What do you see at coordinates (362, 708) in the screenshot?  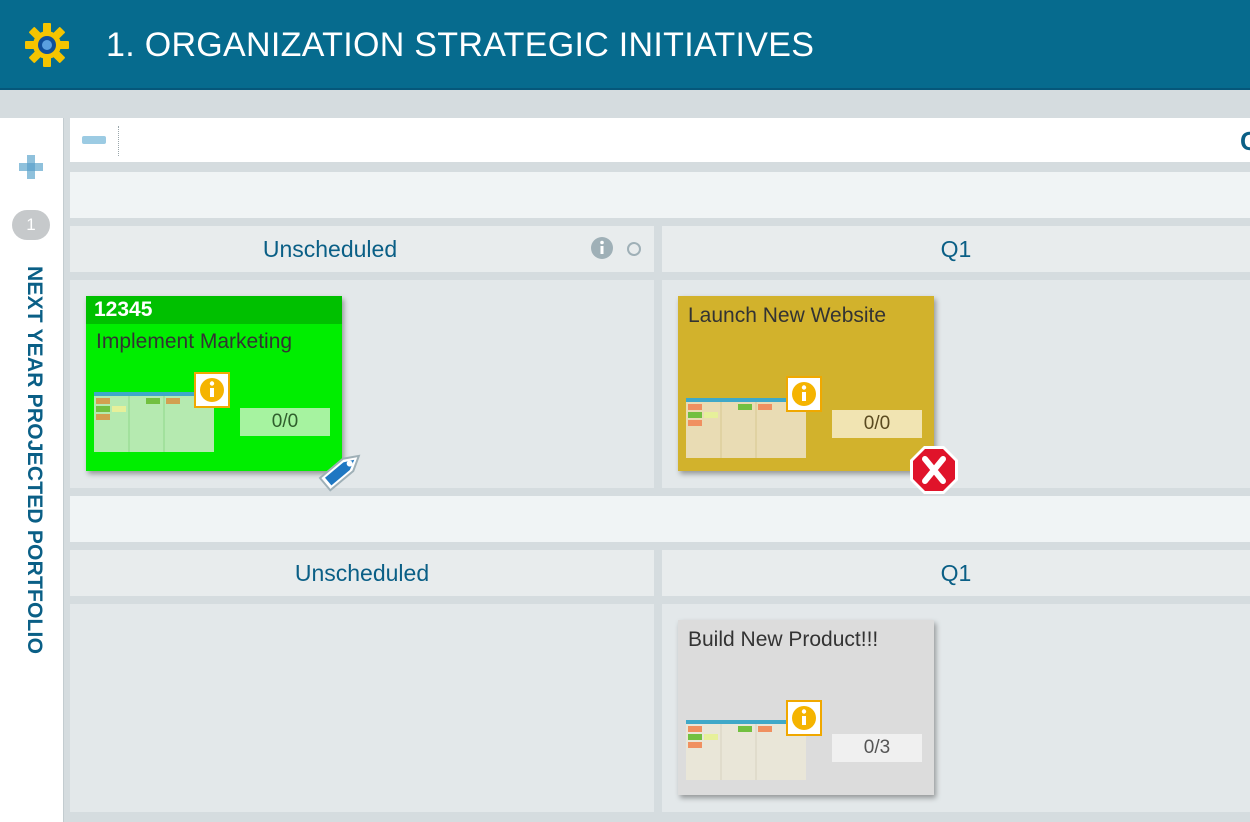 I see `column-cell-unscheduled` at bounding box center [362, 708].